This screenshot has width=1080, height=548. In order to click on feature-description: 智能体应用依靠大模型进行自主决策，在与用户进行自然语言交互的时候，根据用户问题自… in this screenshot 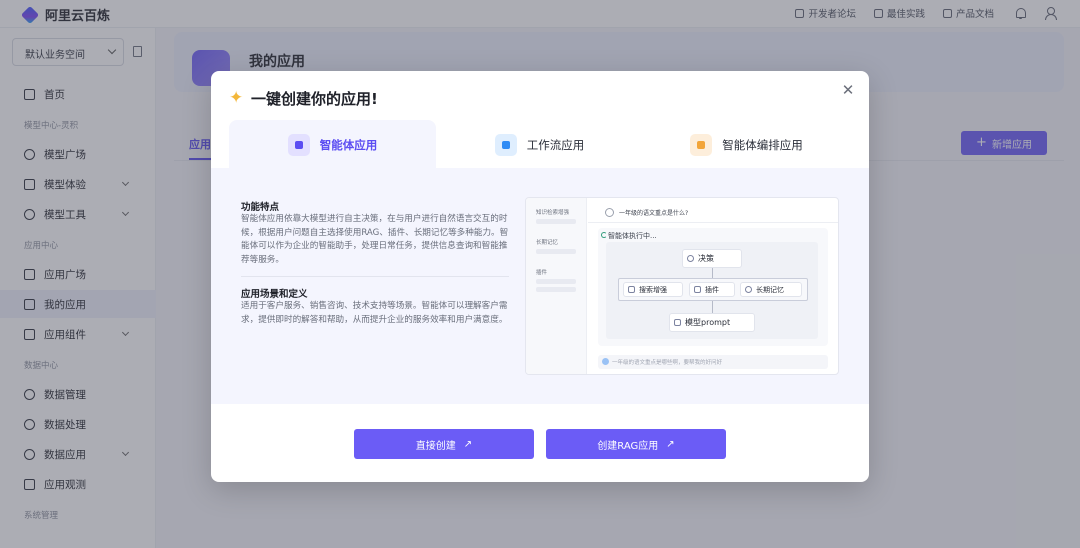, I will do `click(375, 239)`.